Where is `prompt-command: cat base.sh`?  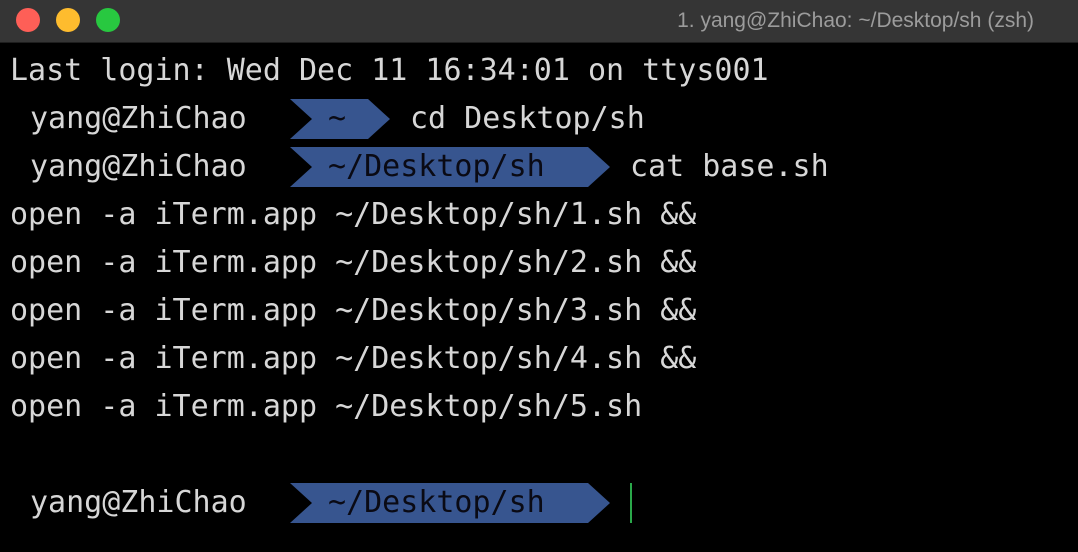
prompt-command: cat base.sh is located at coordinates (729, 166).